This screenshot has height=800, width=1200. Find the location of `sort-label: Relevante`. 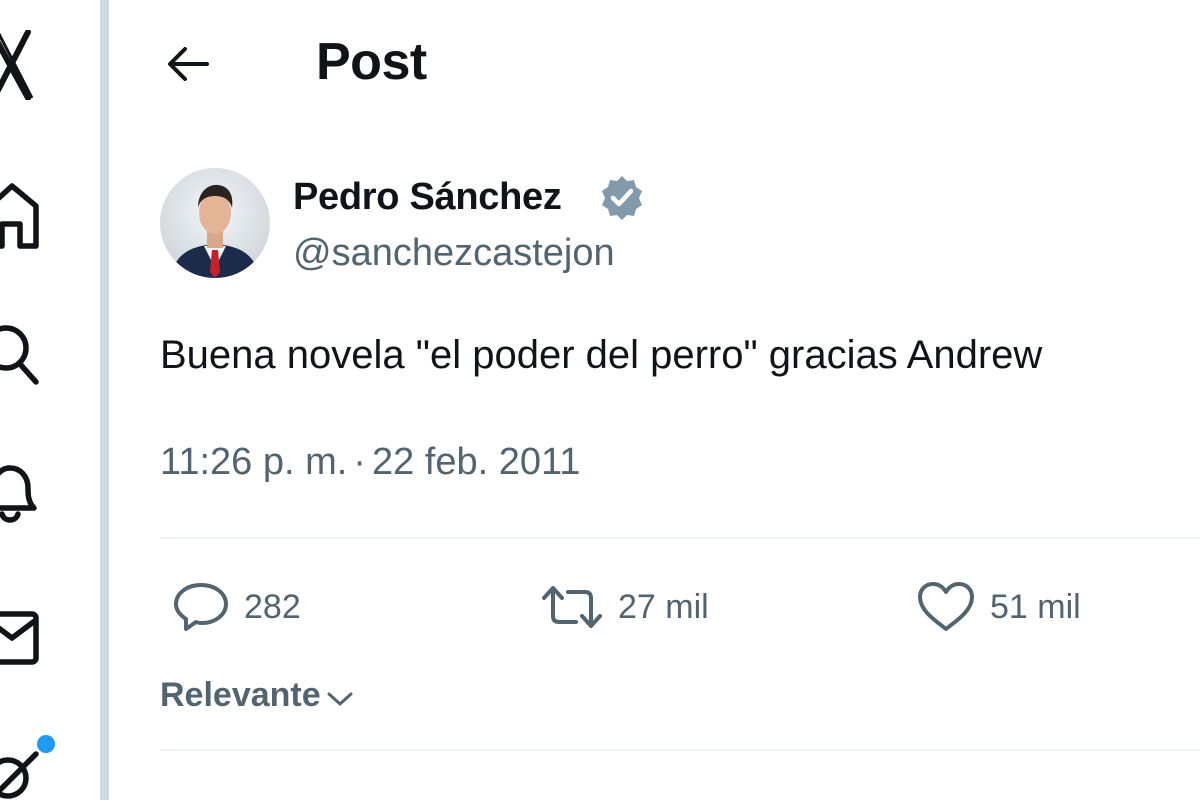

sort-label: Relevante is located at coordinates (240, 694).